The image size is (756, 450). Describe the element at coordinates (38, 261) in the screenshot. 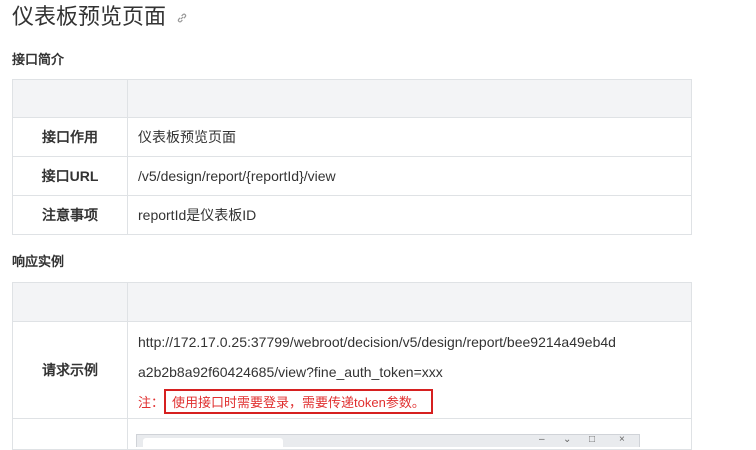

I see `response-heading: 响应实例` at that location.